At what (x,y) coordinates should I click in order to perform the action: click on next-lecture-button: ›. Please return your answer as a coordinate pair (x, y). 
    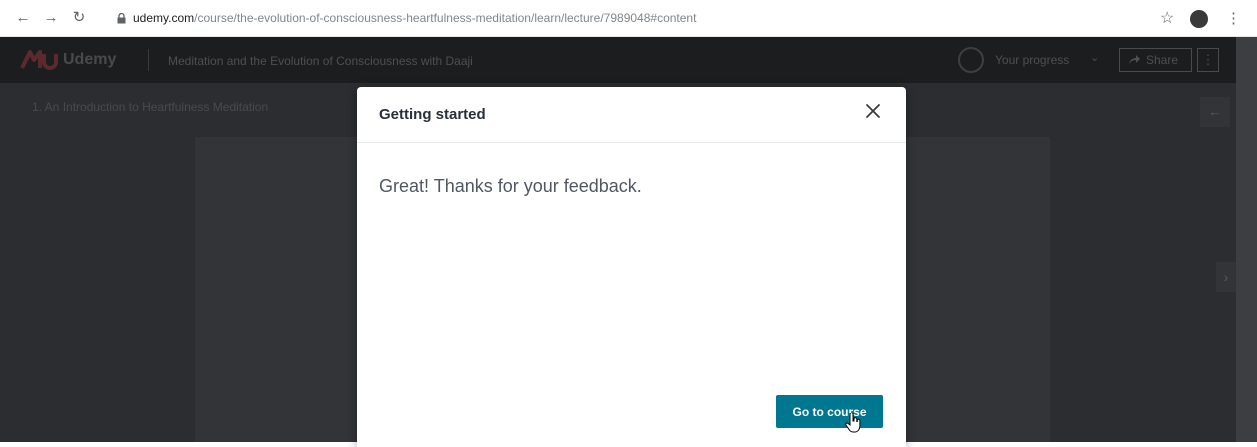
    Looking at the image, I should click on (1226, 277).